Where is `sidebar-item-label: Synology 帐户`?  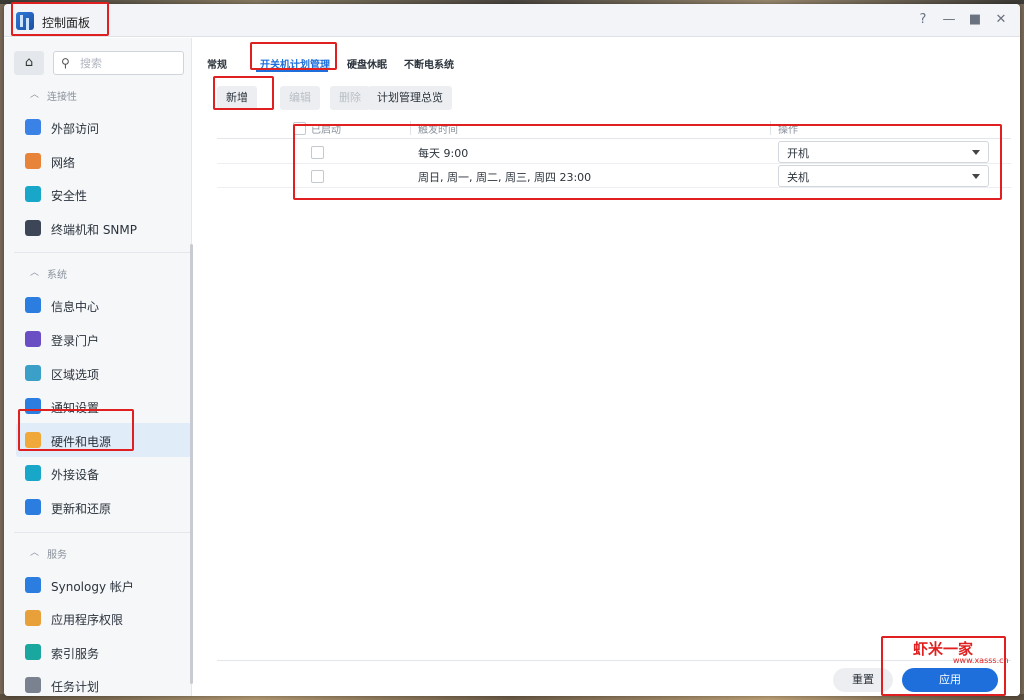
sidebar-item-label: Synology 帐户 is located at coordinates (92, 586).